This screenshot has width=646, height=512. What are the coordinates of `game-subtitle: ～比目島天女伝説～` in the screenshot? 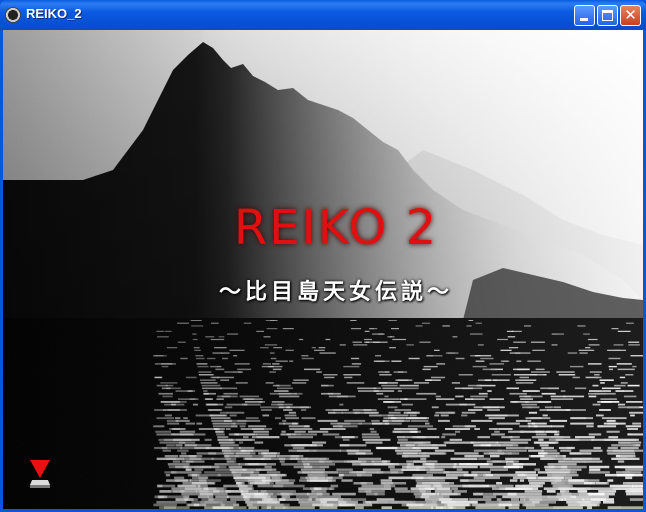 It's located at (335, 292).